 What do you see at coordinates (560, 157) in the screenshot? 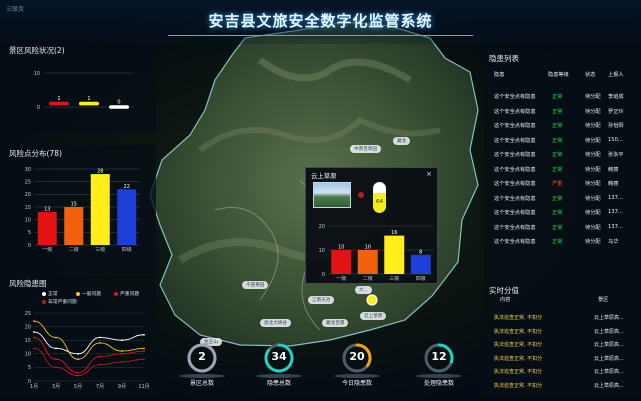
I see `hazard-row: 这个安全点有隐患 正常 待分配 张永平` at bounding box center [560, 157].